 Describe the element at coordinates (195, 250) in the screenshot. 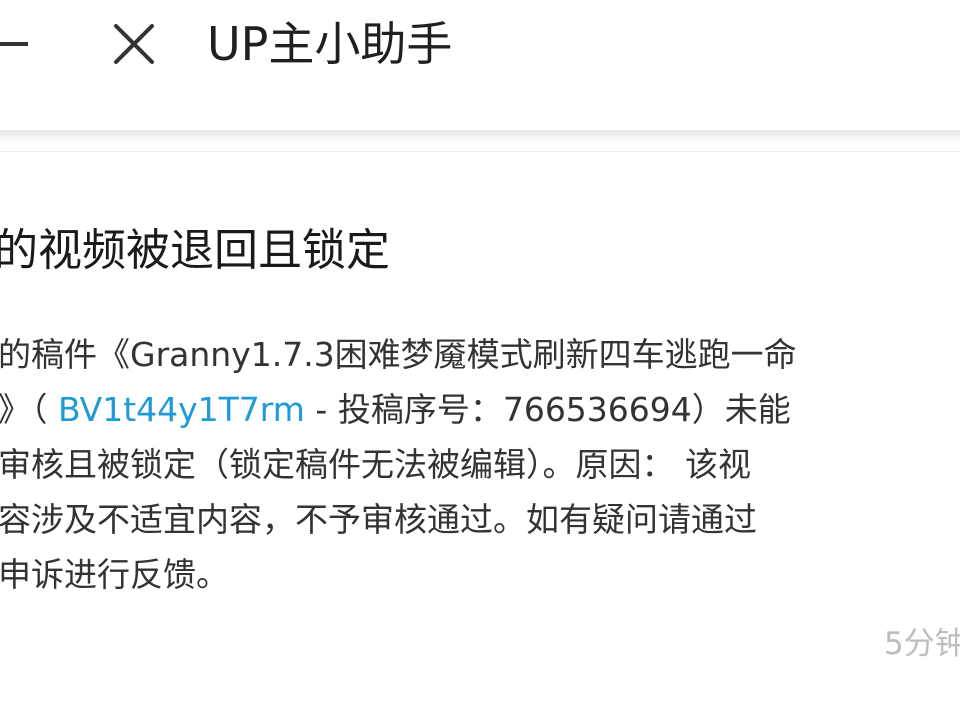

I see `message-title: 的视频被退回且锁定` at that location.